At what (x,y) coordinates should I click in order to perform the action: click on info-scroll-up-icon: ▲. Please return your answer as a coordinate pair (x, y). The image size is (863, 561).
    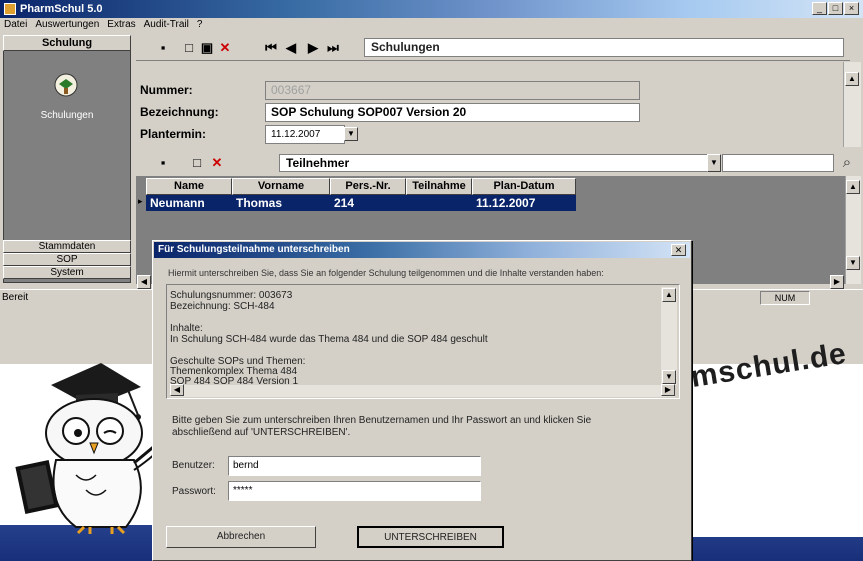
    Looking at the image, I should click on (669, 295).